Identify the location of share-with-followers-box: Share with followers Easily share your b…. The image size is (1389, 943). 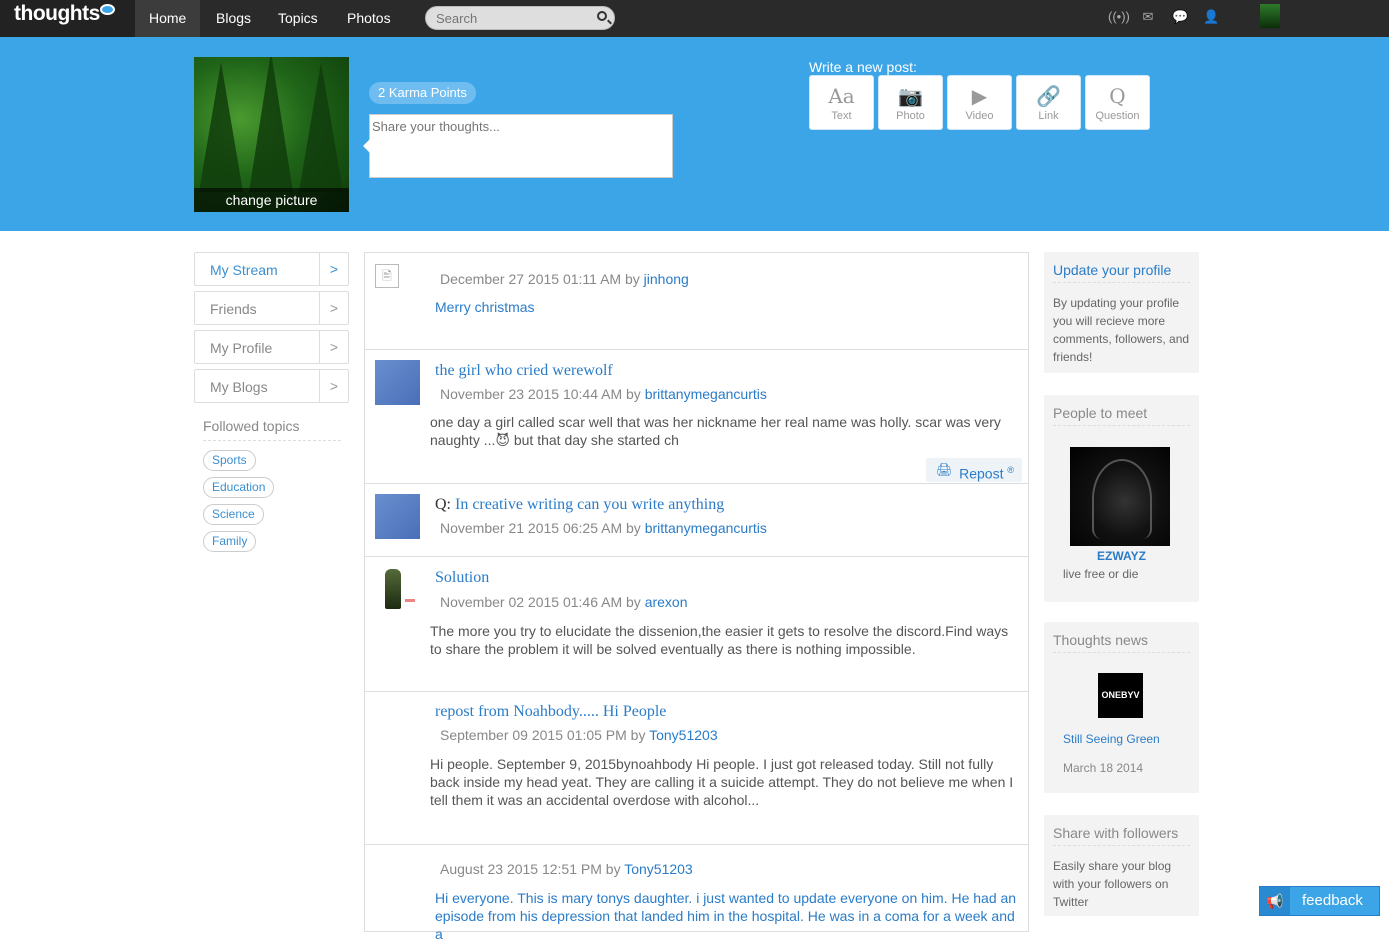
(1121, 865).